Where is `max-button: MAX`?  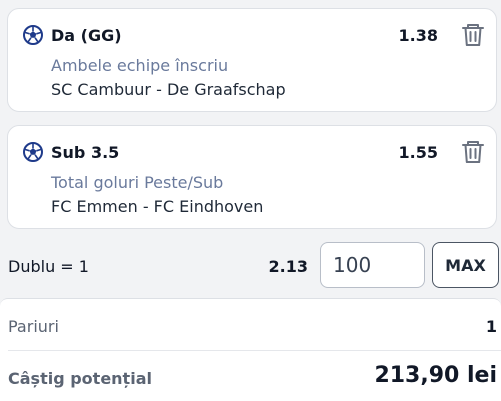 max-button: MAX is located at coordinates (465, 265).